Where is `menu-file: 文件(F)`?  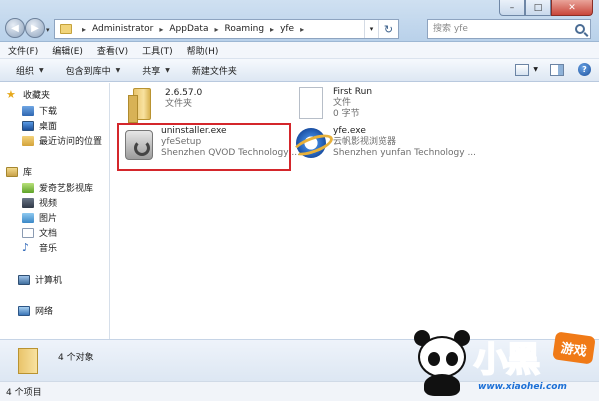 menu-file: 文件(F) is located at coordinates (23, 50).